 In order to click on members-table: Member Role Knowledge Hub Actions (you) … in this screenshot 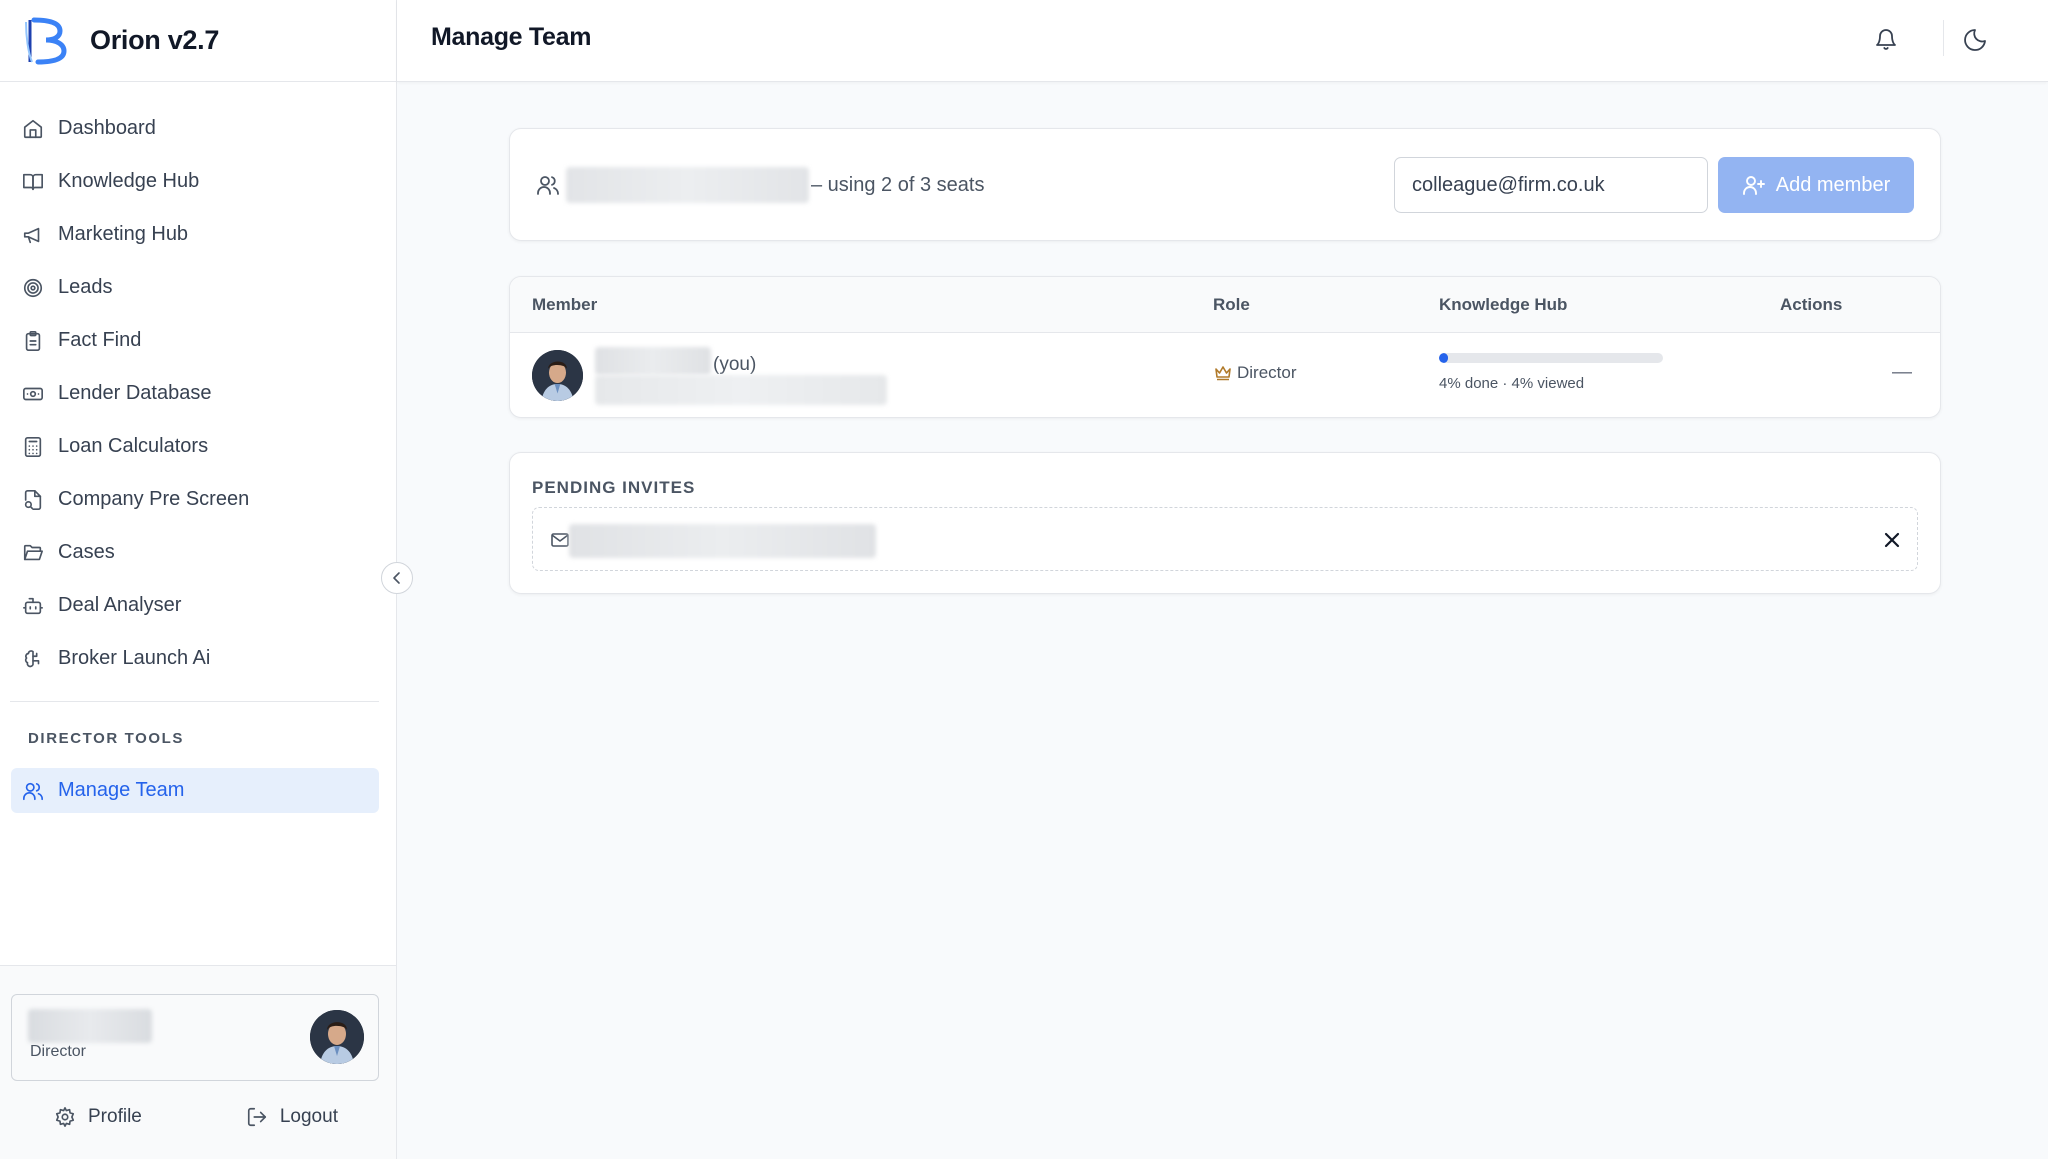, I will do `click(1225, 347)`.